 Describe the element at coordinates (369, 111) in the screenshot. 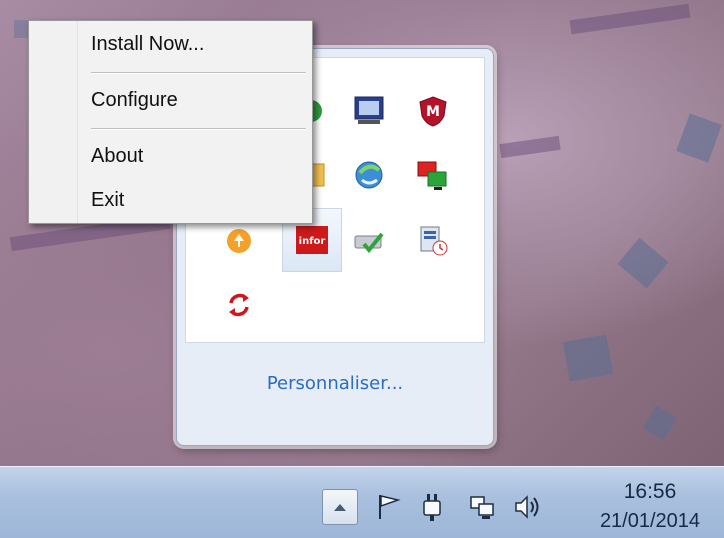

I see `monitor-icon` at that location.